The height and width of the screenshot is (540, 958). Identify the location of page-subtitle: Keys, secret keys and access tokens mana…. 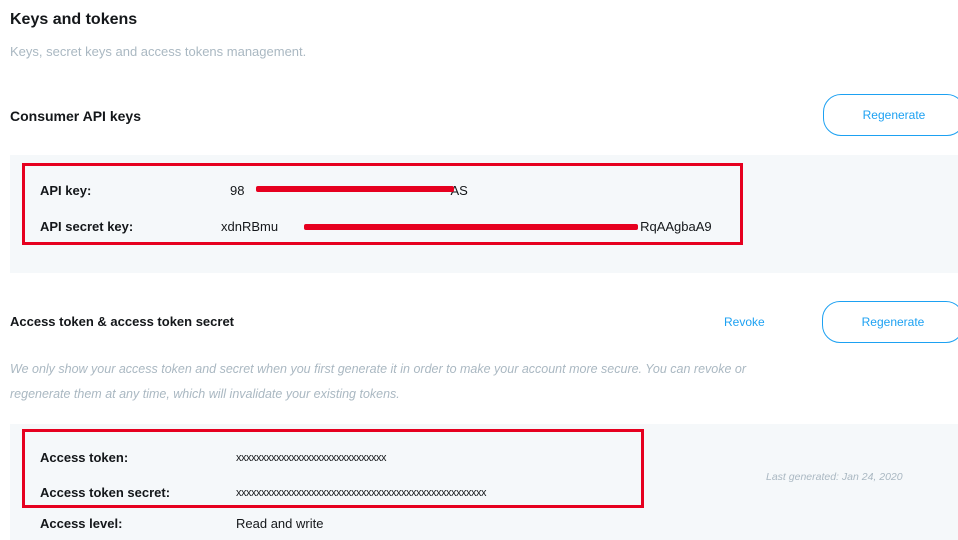
(158, 51).